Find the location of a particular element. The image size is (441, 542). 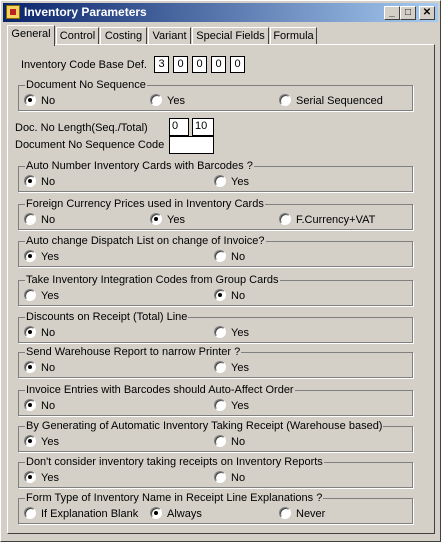

close-button: ✕ is located at coordinates (427, 13).